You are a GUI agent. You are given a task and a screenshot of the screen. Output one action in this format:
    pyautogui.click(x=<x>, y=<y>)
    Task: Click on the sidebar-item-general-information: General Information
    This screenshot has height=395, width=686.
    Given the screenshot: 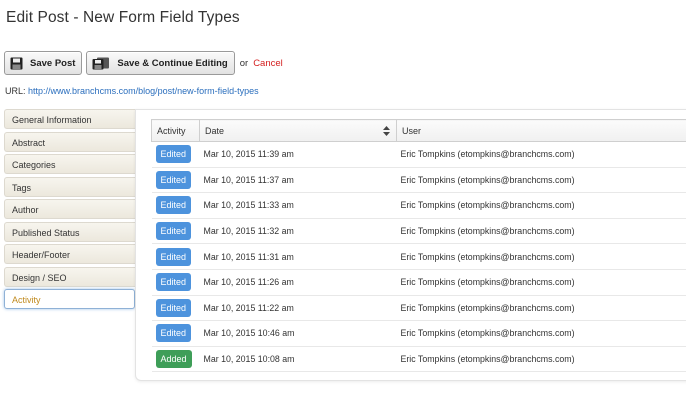 What is the action you would take?
    pyautogui.click(x=69, y=119)
    